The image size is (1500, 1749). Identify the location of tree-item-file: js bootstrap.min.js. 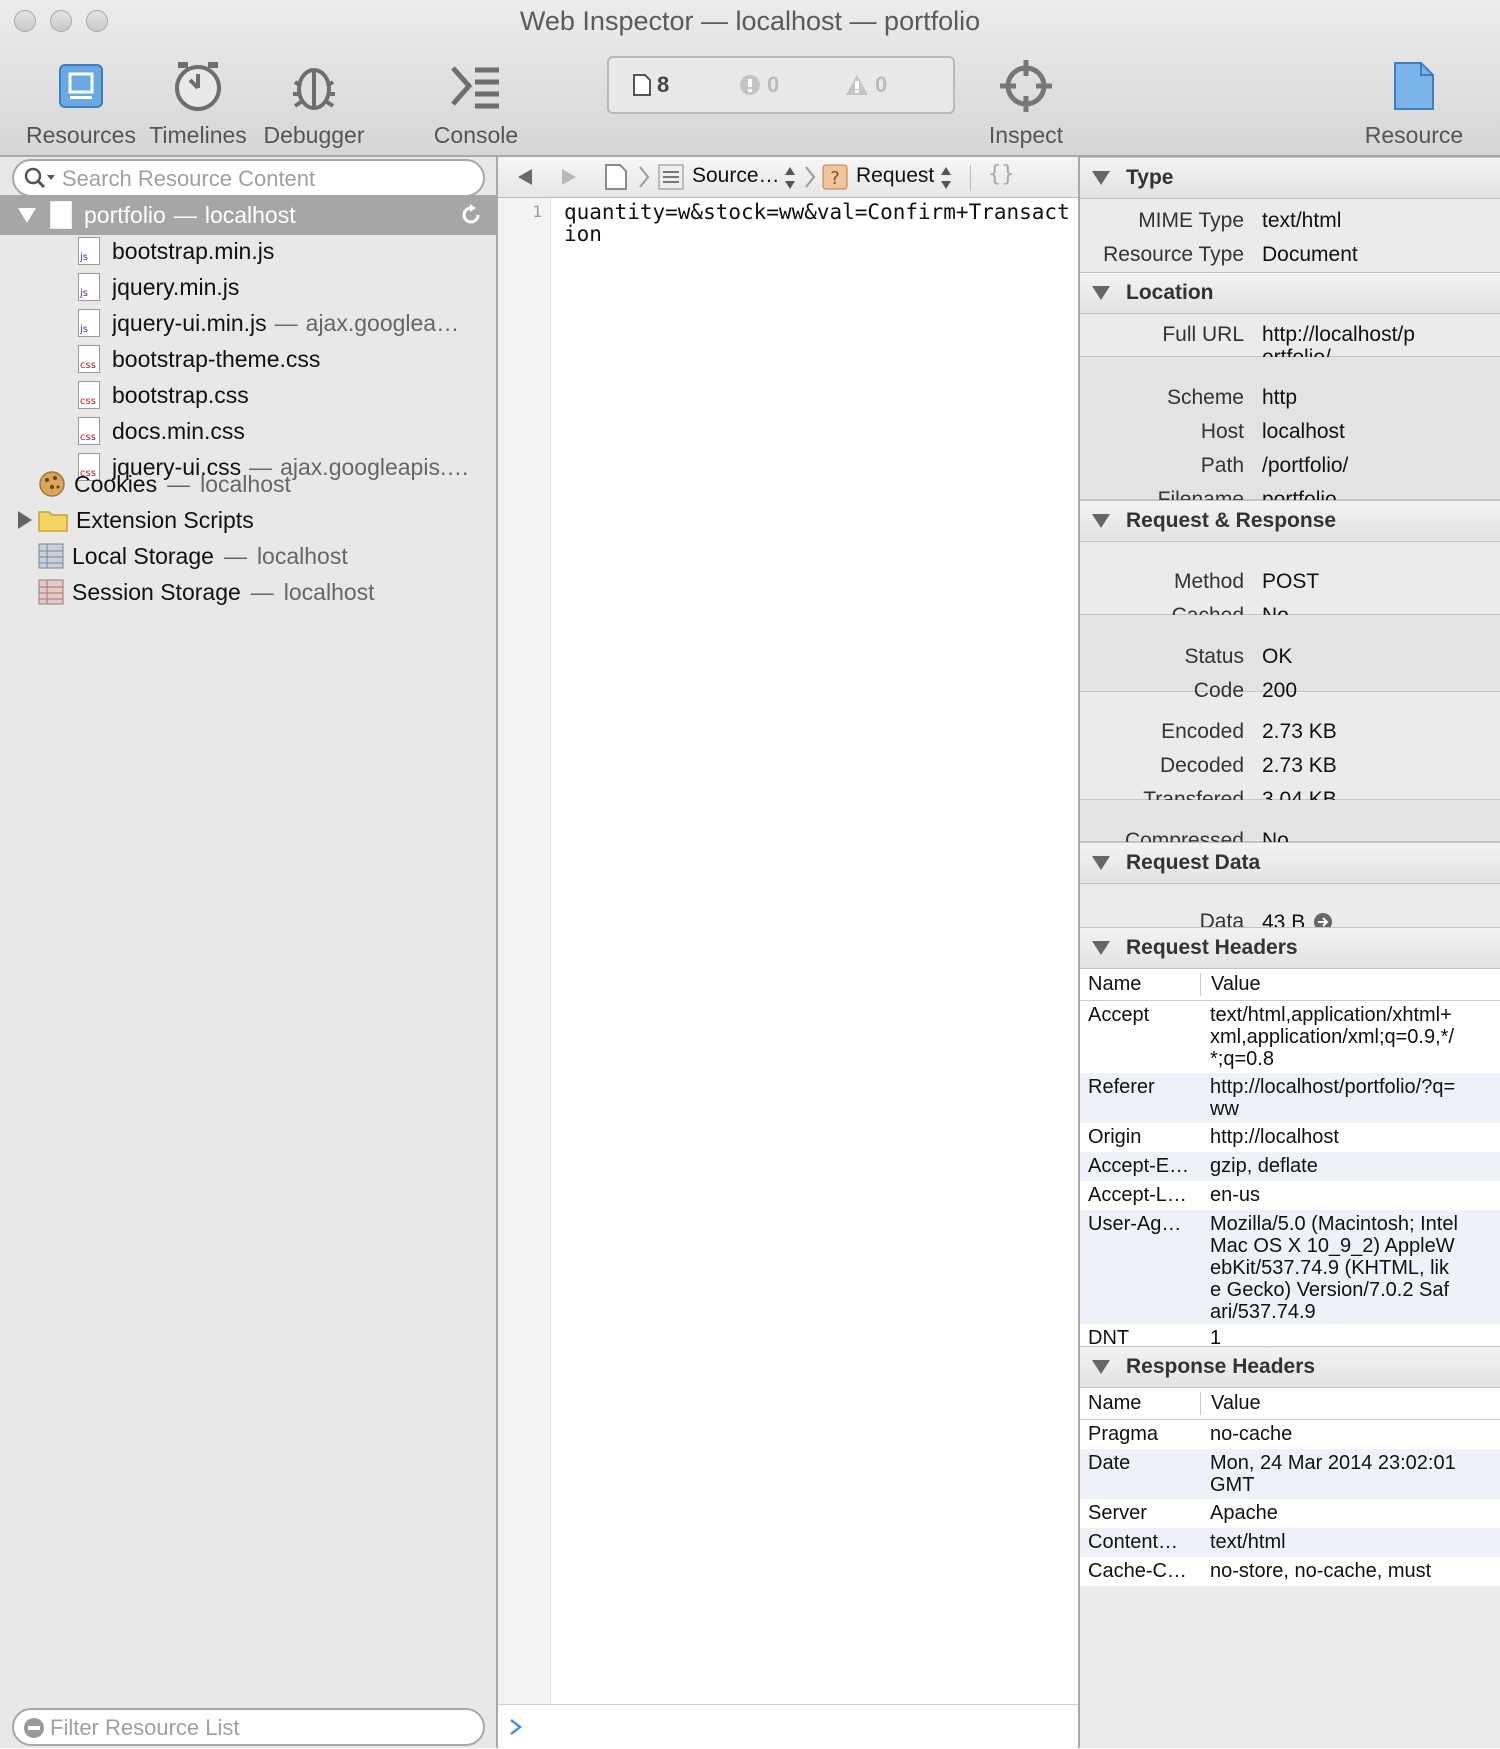
(248, 251).